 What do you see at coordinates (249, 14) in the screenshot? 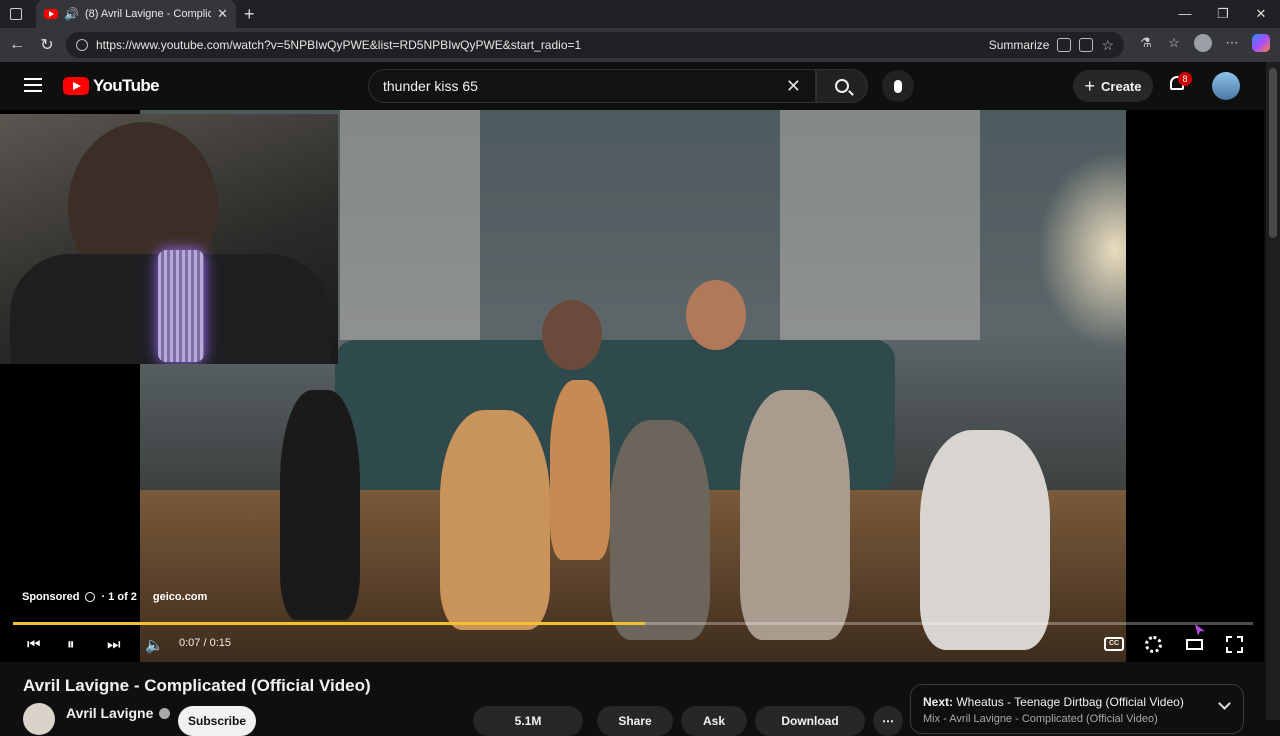
I see `new-tab-button: +` at bounding box center [249, 14].